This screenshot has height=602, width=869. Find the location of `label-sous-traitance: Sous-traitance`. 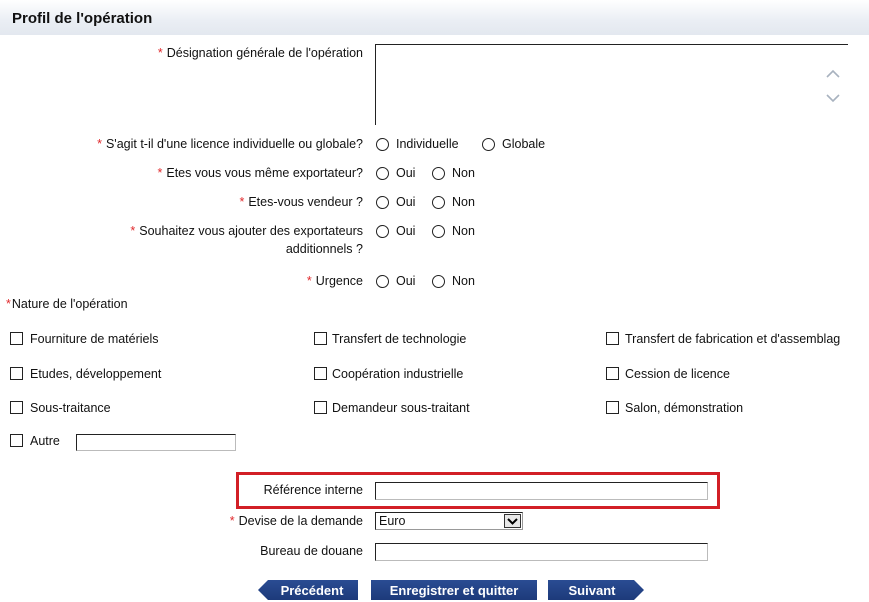

label-sous-traitance: Sous-traitance is located at coordinates (70, 408).